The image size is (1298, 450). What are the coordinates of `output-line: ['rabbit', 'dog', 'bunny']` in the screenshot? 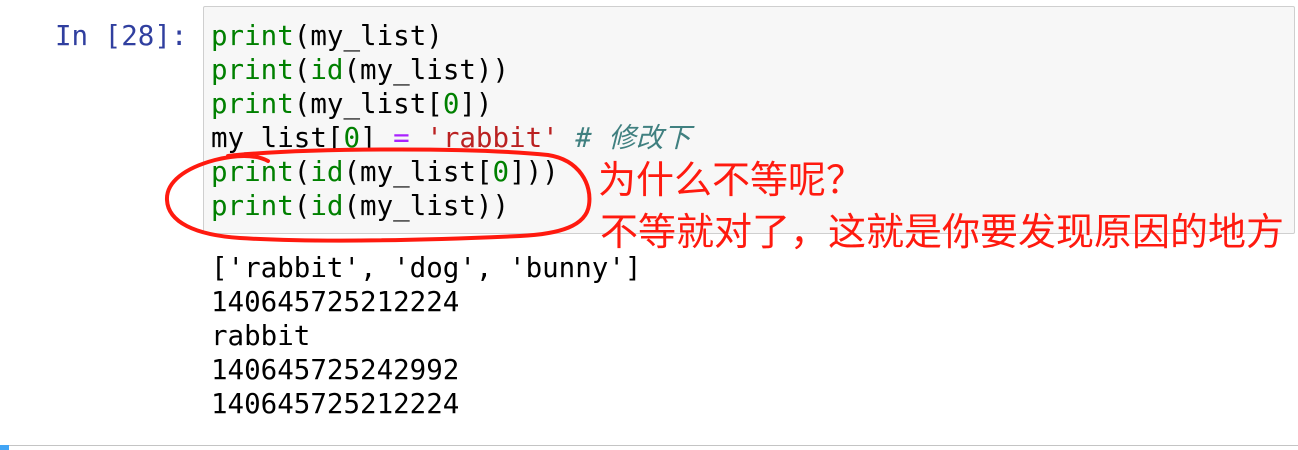 It's located at (426, 268).